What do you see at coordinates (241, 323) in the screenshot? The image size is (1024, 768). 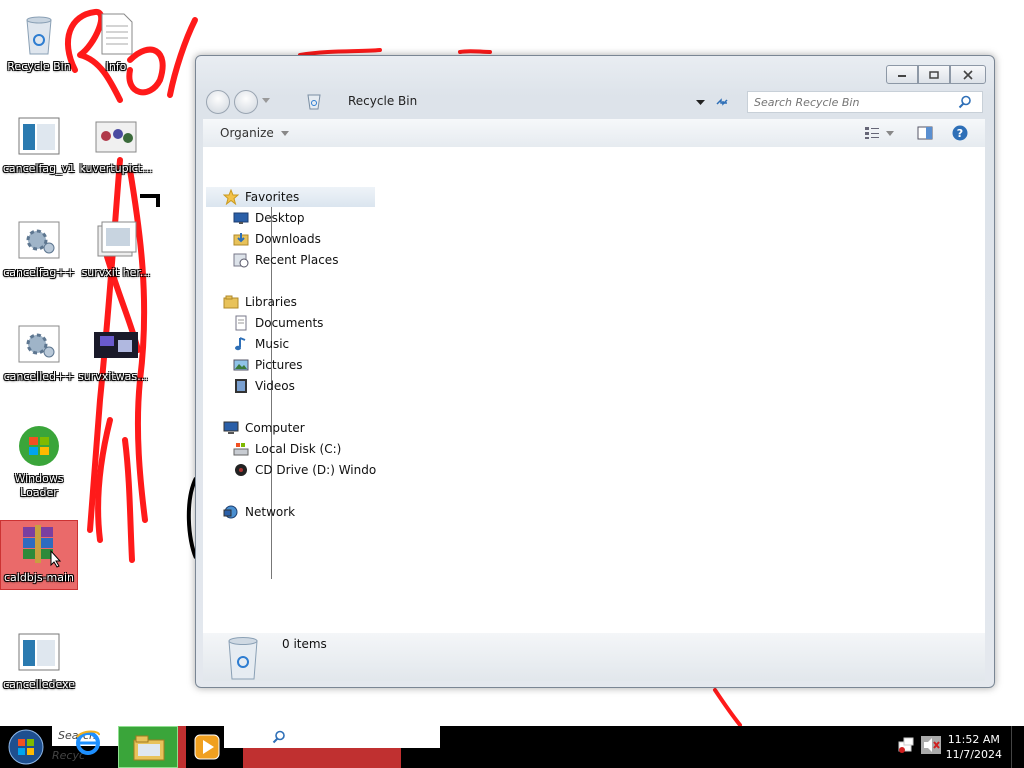 I see `documents-icon` at bounding box center [241, 323].